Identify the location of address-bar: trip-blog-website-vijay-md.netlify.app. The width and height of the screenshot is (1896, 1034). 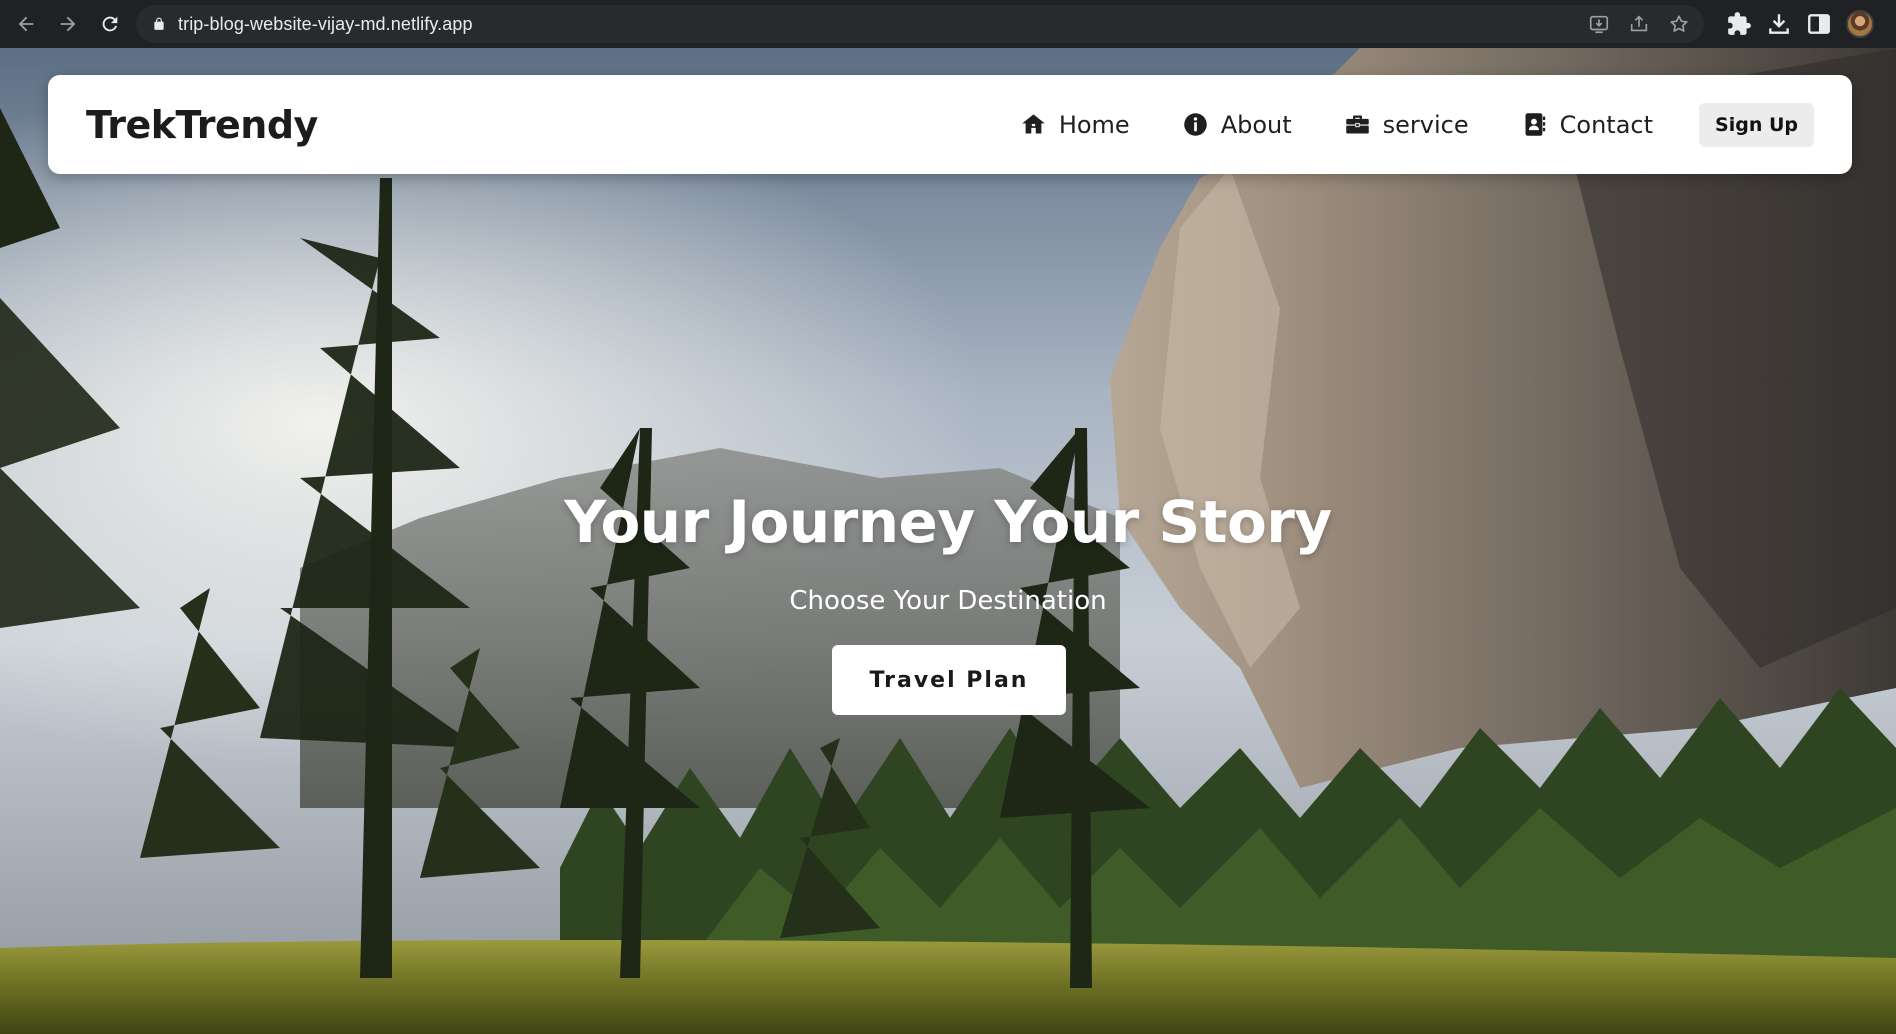
(920, 24).